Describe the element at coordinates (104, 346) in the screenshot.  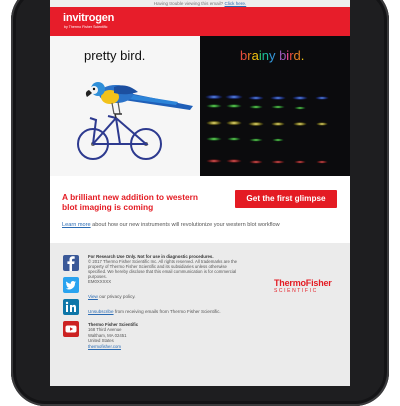
I see `website-link: thermofisher.com` at that location.